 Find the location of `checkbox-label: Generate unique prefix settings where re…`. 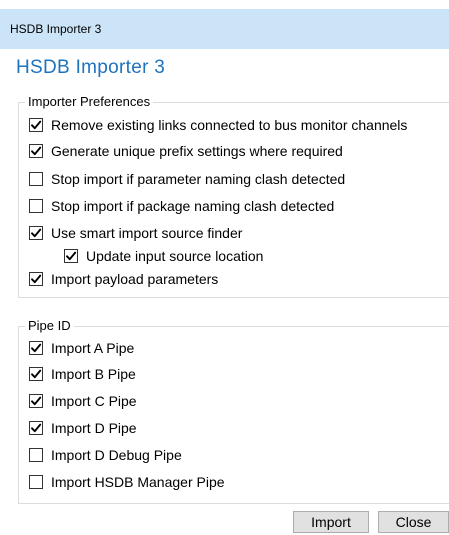

checkbox-label: Generate unique prefix settings where re… is located at coordinates (197, 151).